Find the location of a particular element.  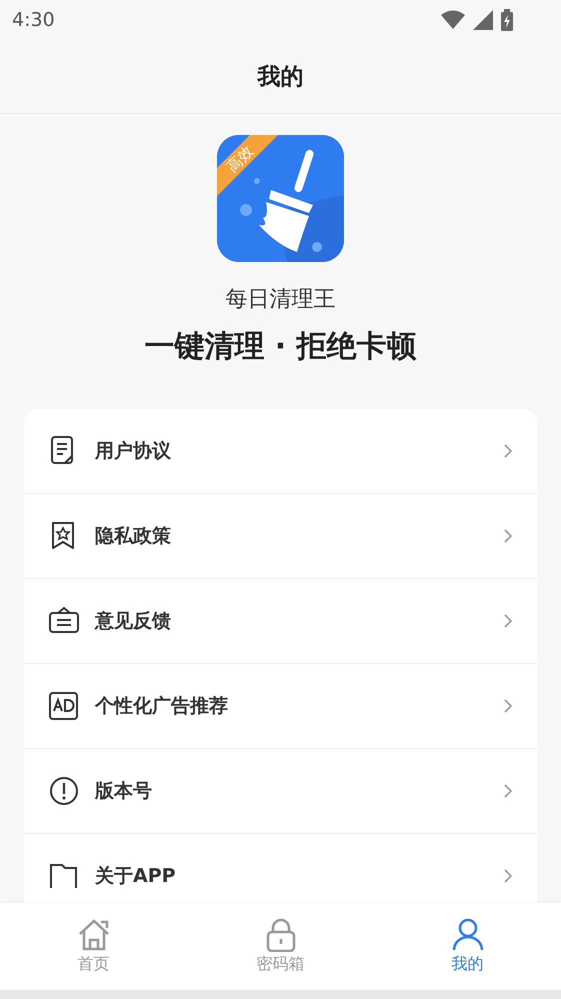

nav-tab: 我的 is located at coordinates (467, 946).